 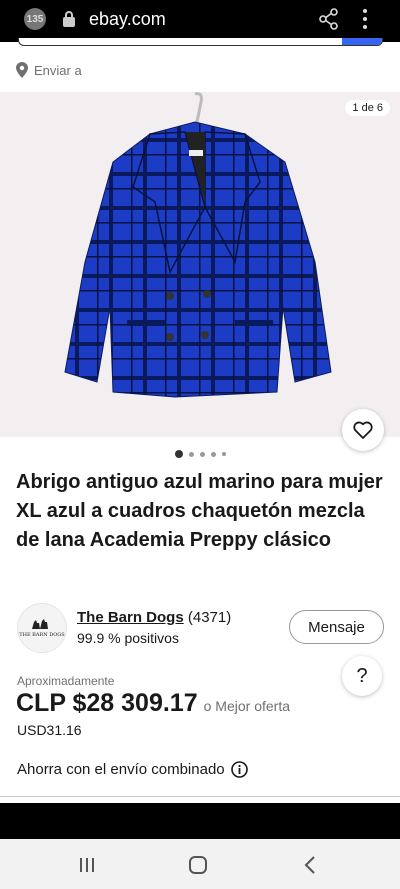 I want to click on search-bar, so click(x=200, y=42).